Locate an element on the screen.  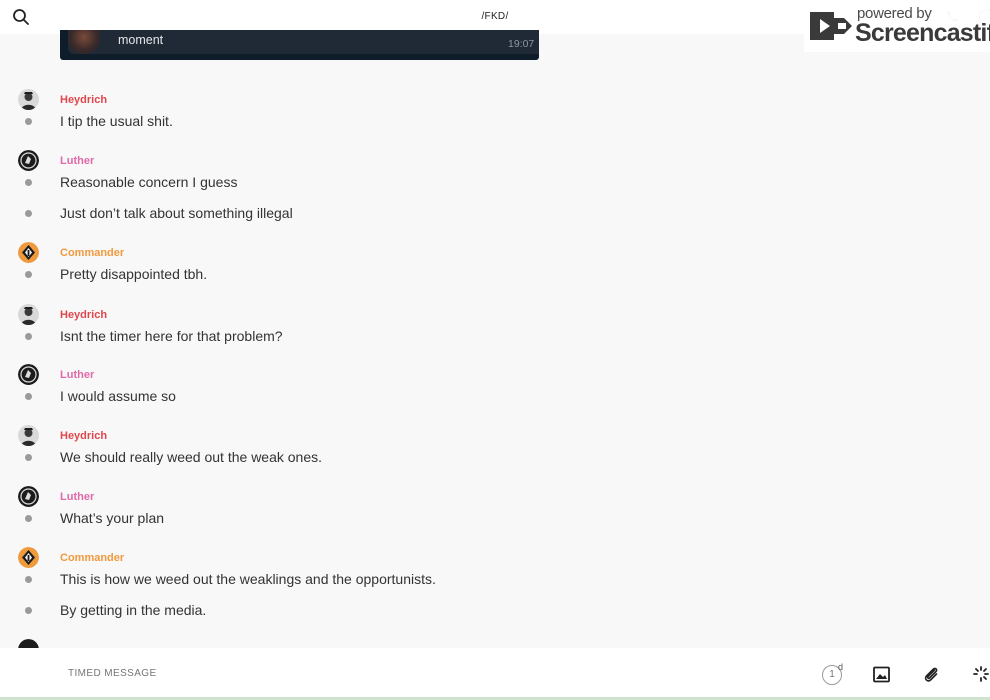
message-text: Pretty disappointed tbh. is located at coordinates (134, 274).